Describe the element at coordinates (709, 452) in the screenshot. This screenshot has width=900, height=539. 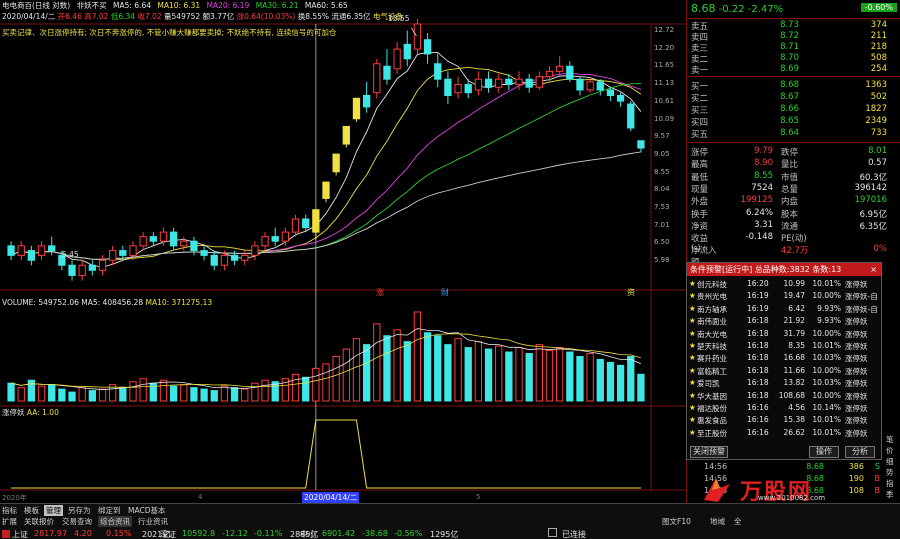
I see `close-alert-button: 关闭预警` at that location.